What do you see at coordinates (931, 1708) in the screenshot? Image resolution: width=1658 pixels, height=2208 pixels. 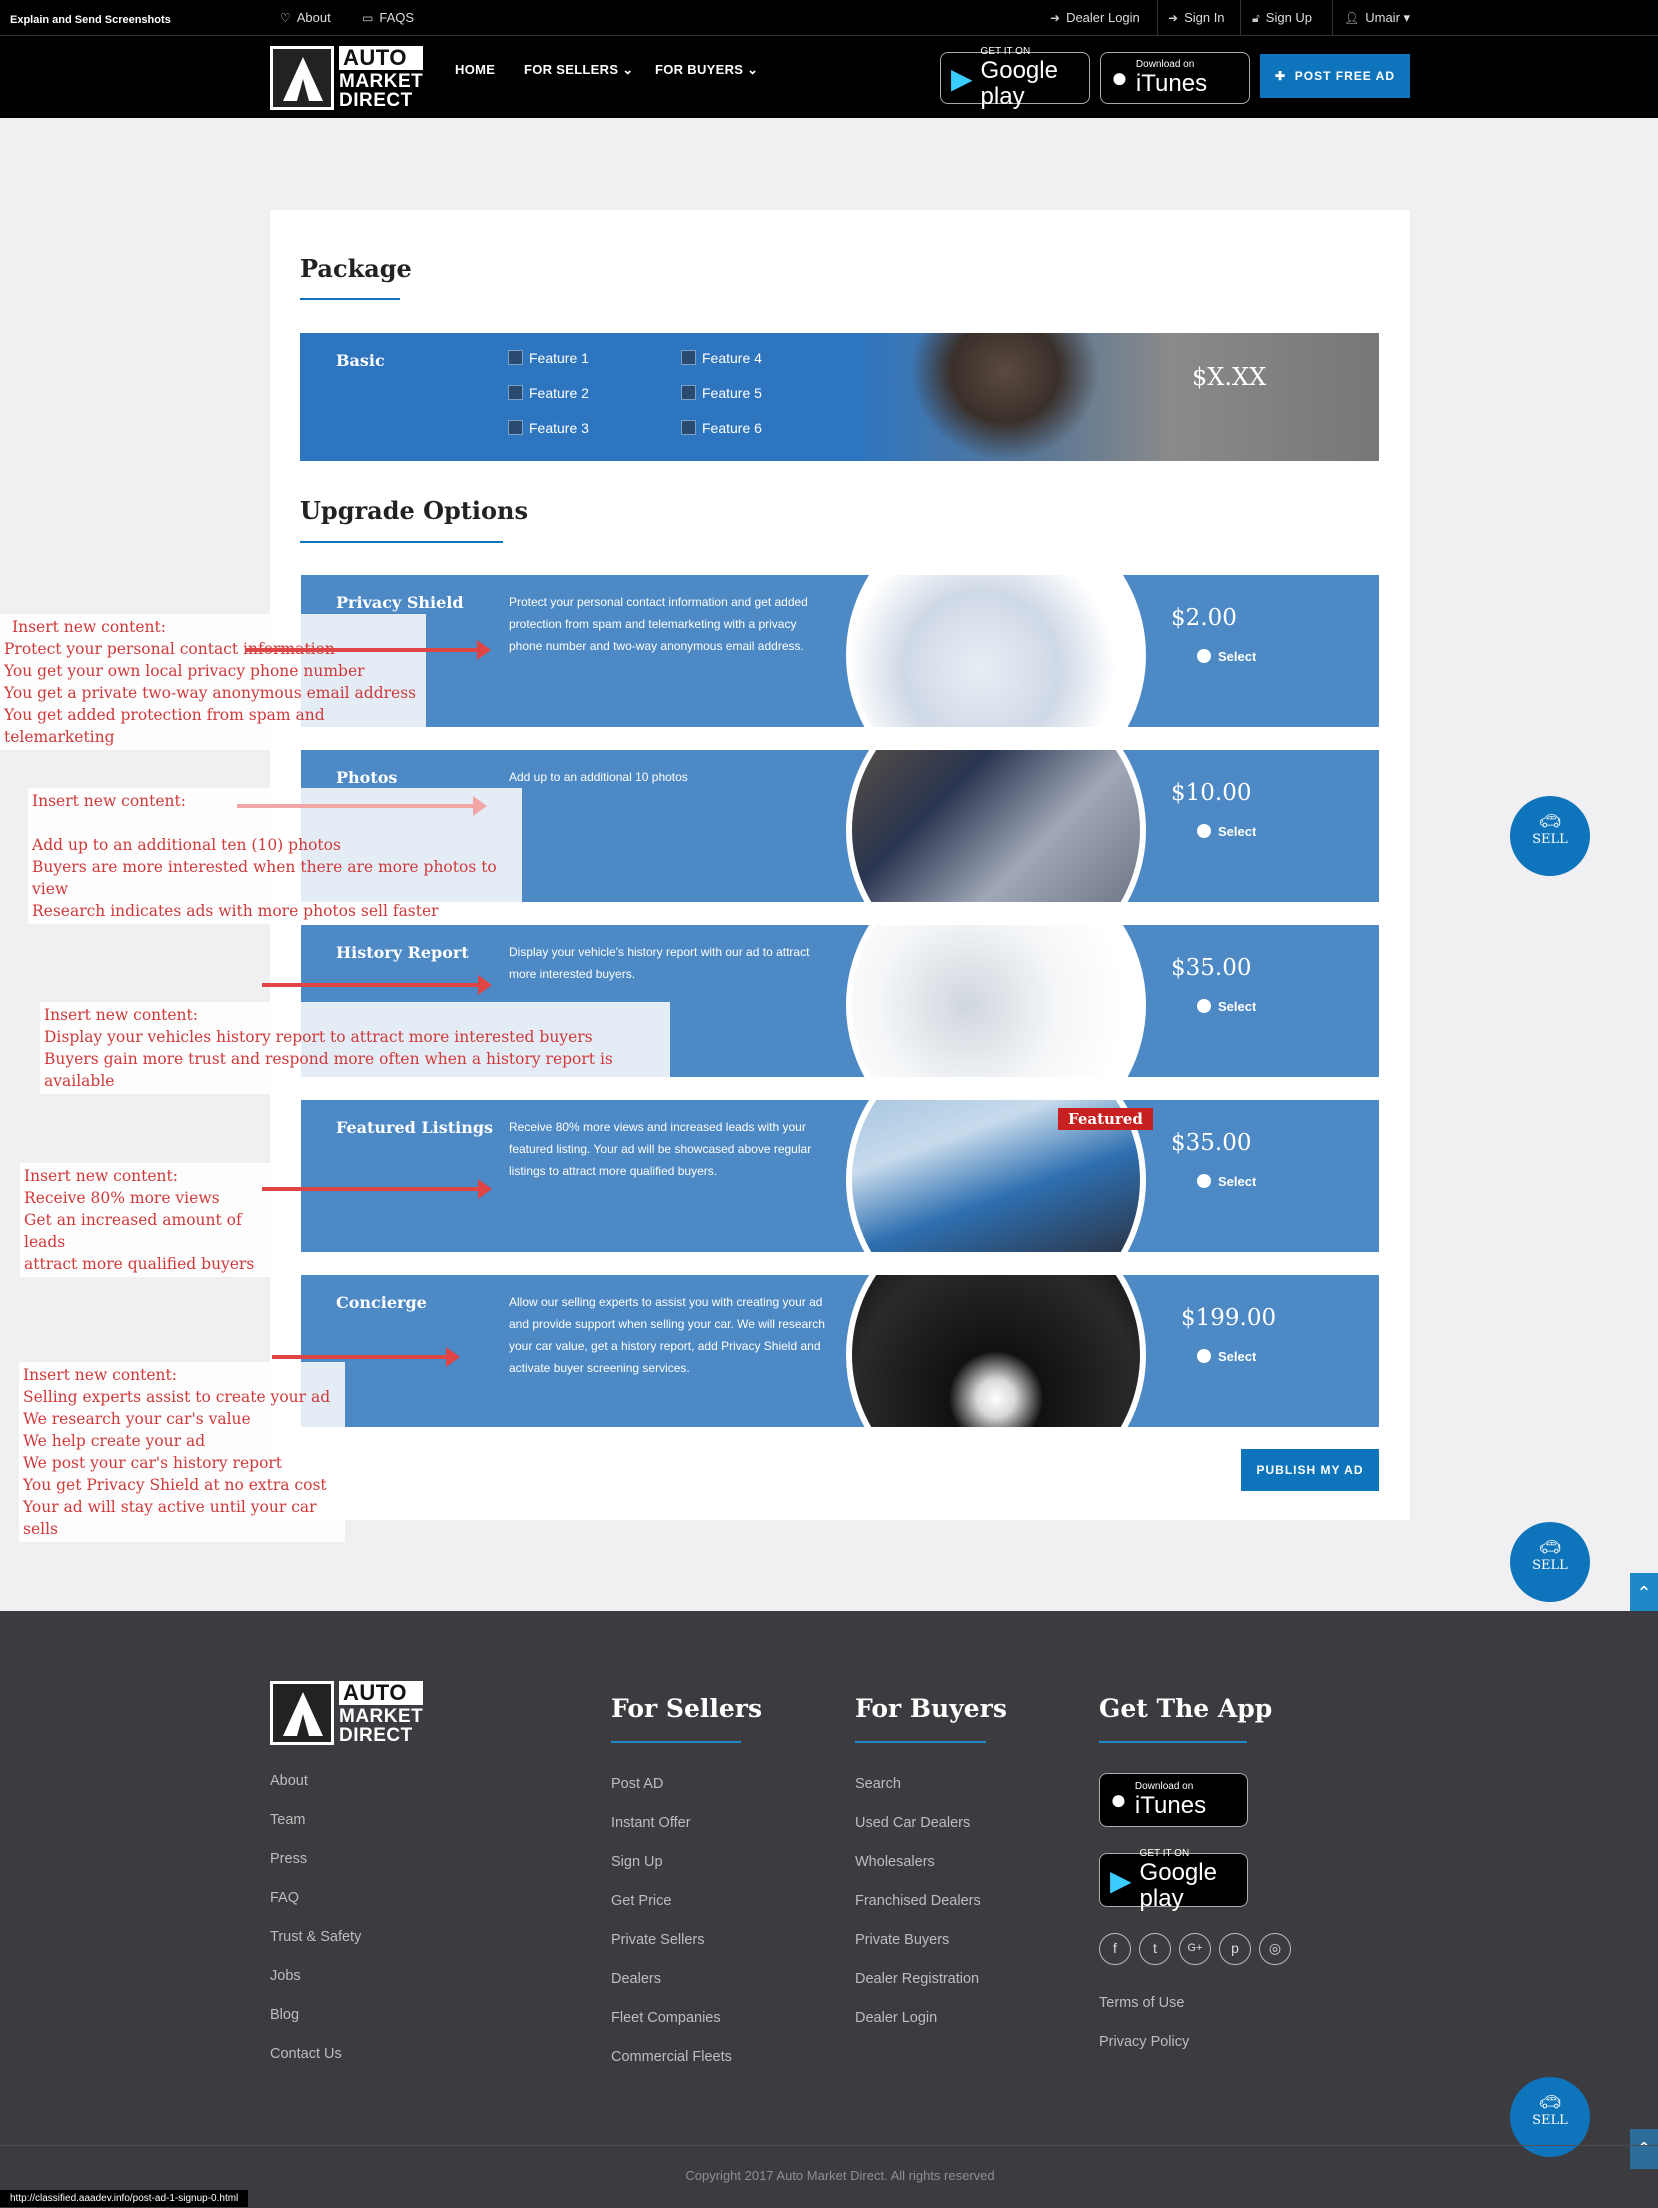 I see `footer-heading-buyers: For Buyers` at bounding box center [931, 1708].